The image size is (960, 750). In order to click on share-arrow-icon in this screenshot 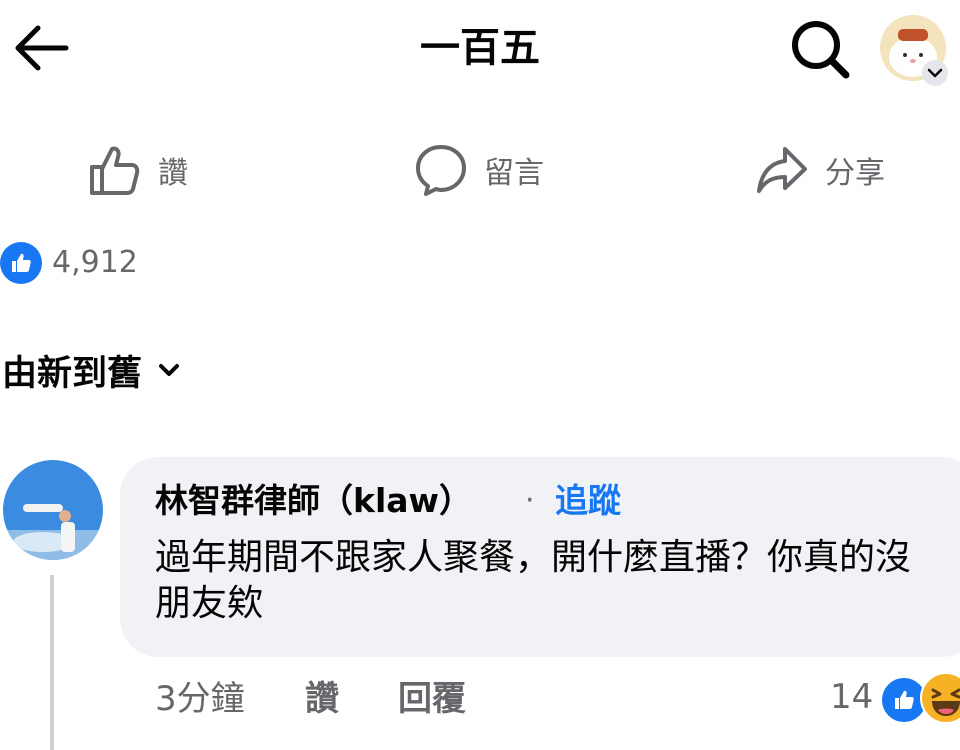, I will do `click(782, 170)`.